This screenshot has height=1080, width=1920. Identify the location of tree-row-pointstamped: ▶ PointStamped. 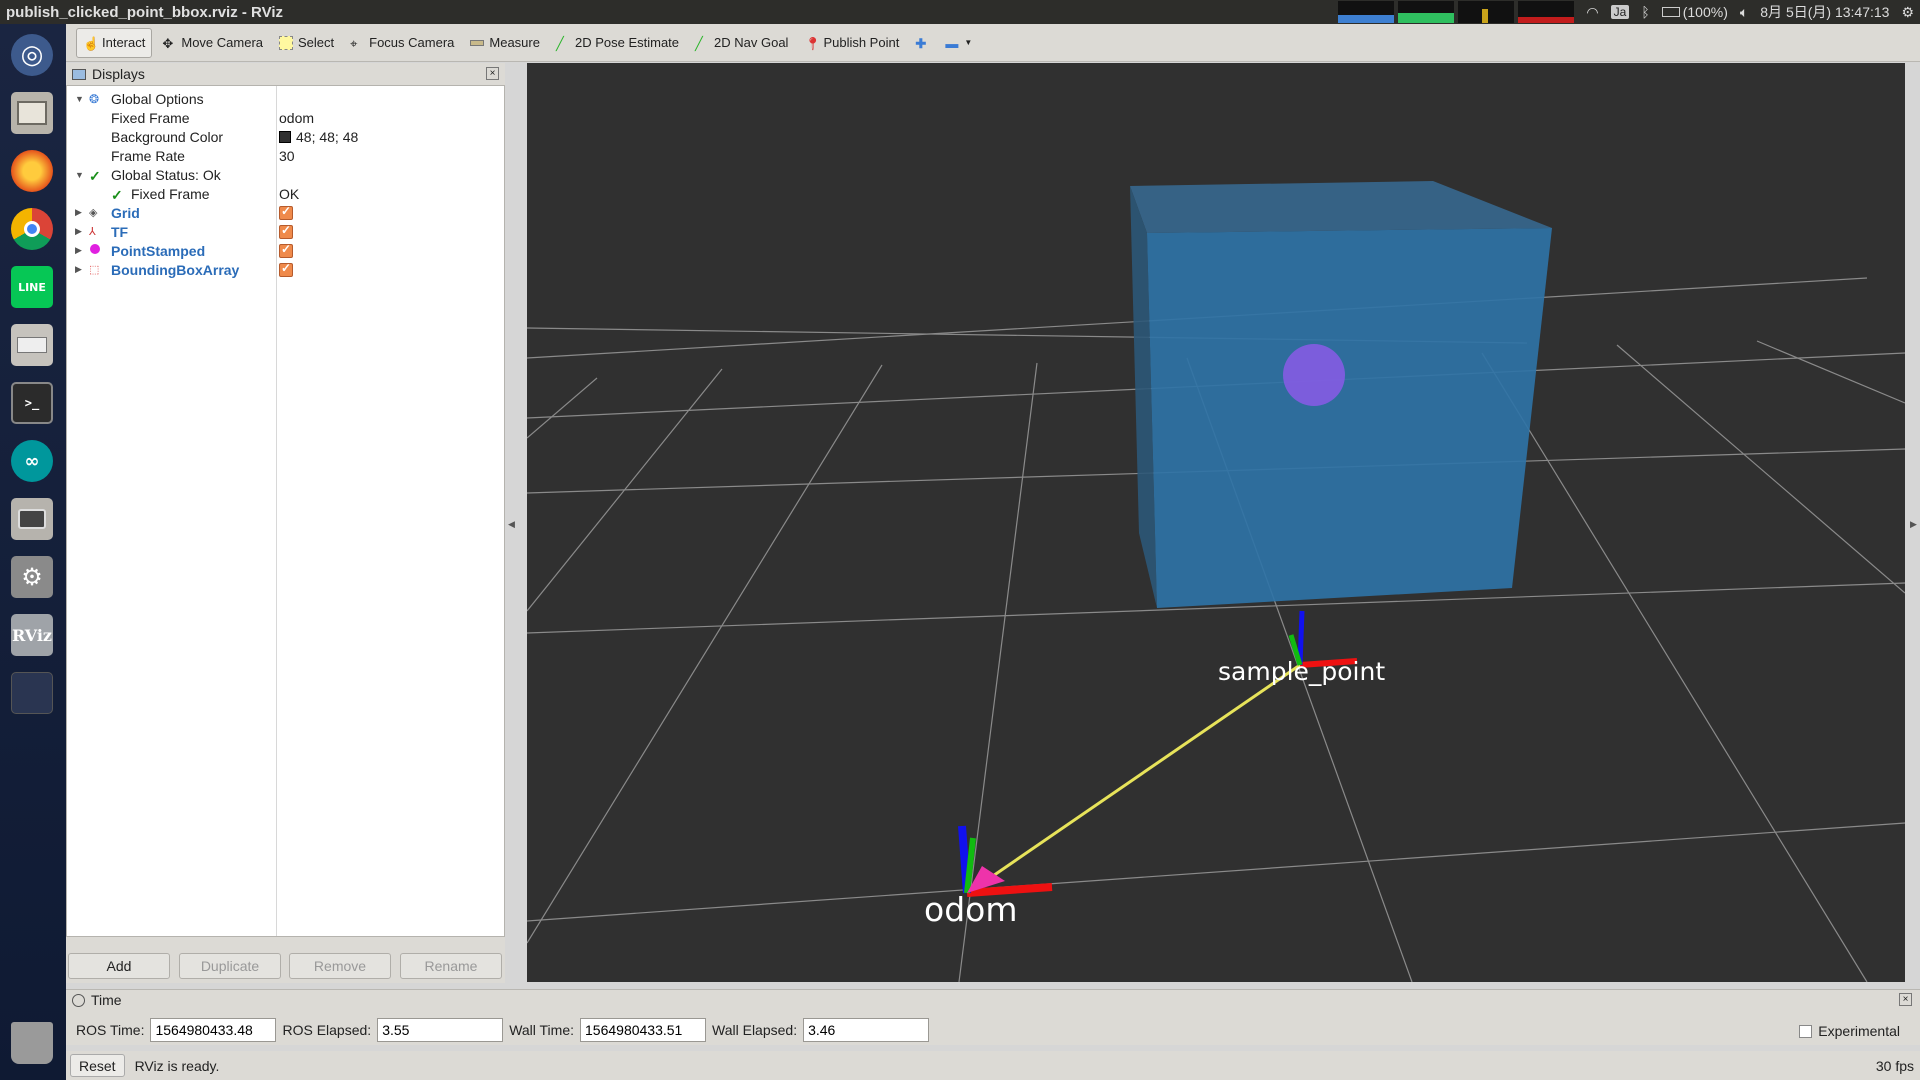
(285, 250).